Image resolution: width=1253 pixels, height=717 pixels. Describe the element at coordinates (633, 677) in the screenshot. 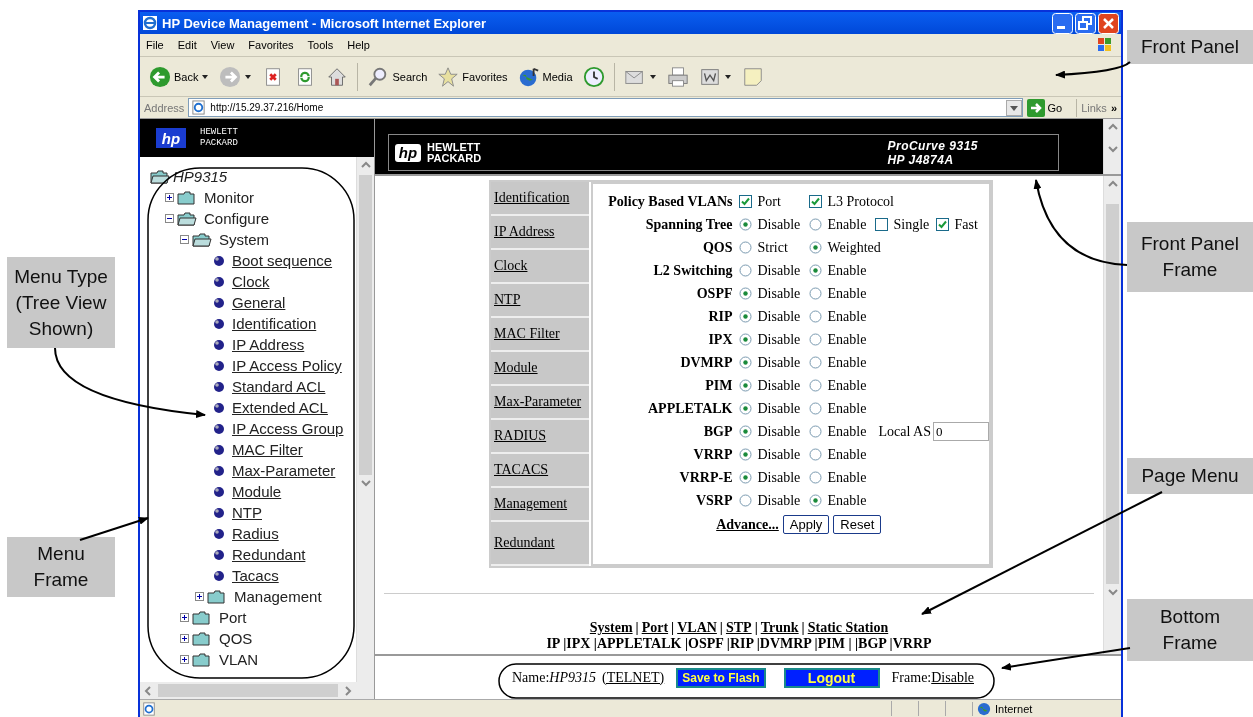

I see `connection-link: (TELNET)` at that location.